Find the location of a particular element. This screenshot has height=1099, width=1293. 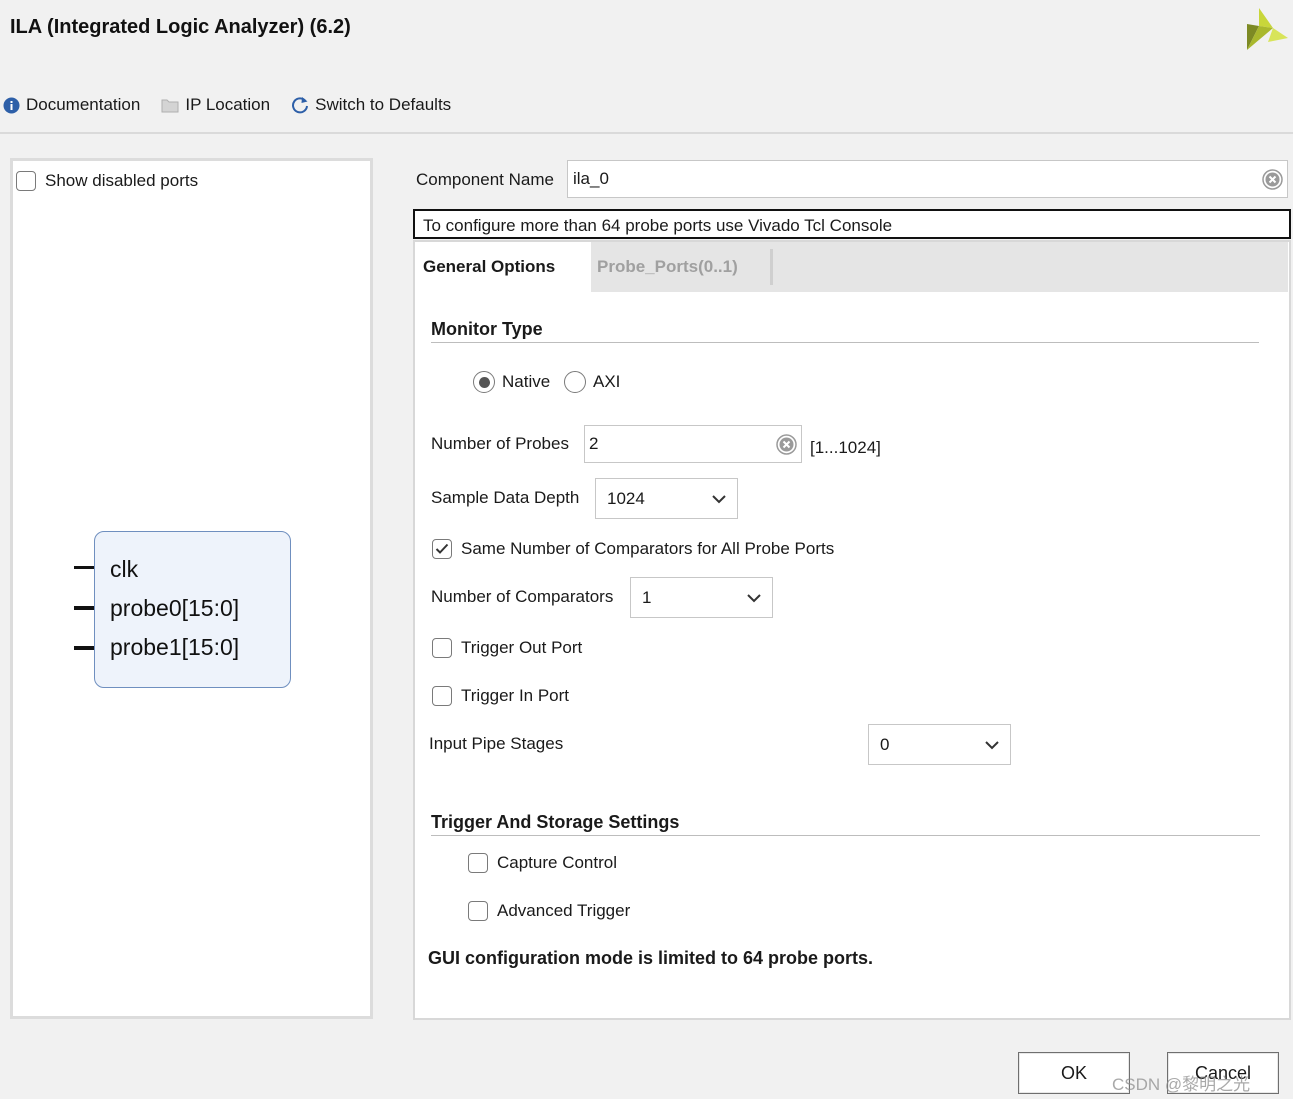

trigger-storage-heading: Trigger And Storage Settings is located at coordinates (555, 822).